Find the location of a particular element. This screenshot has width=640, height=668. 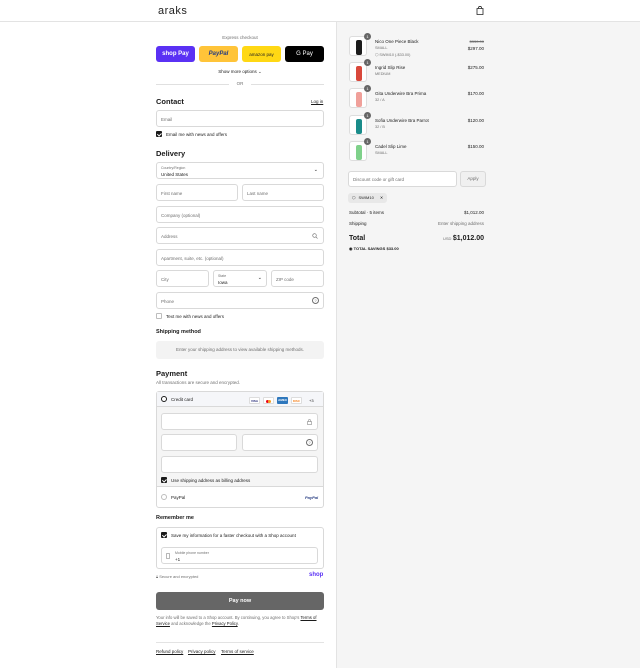

google-pay-button: G Pay is located at coordinates (304, 54).